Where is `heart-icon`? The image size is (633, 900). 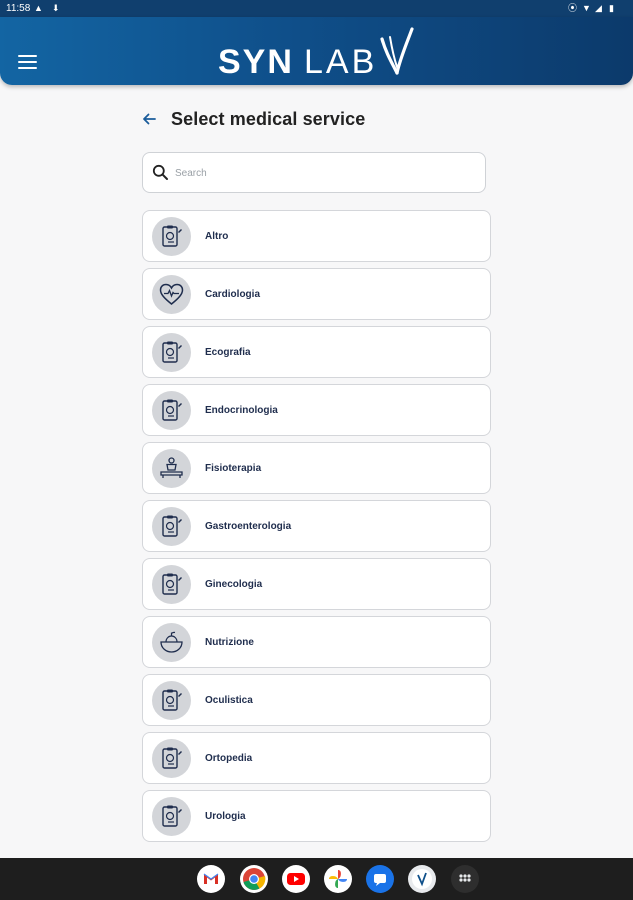 heart-icon is located at coordinates (171, 294).